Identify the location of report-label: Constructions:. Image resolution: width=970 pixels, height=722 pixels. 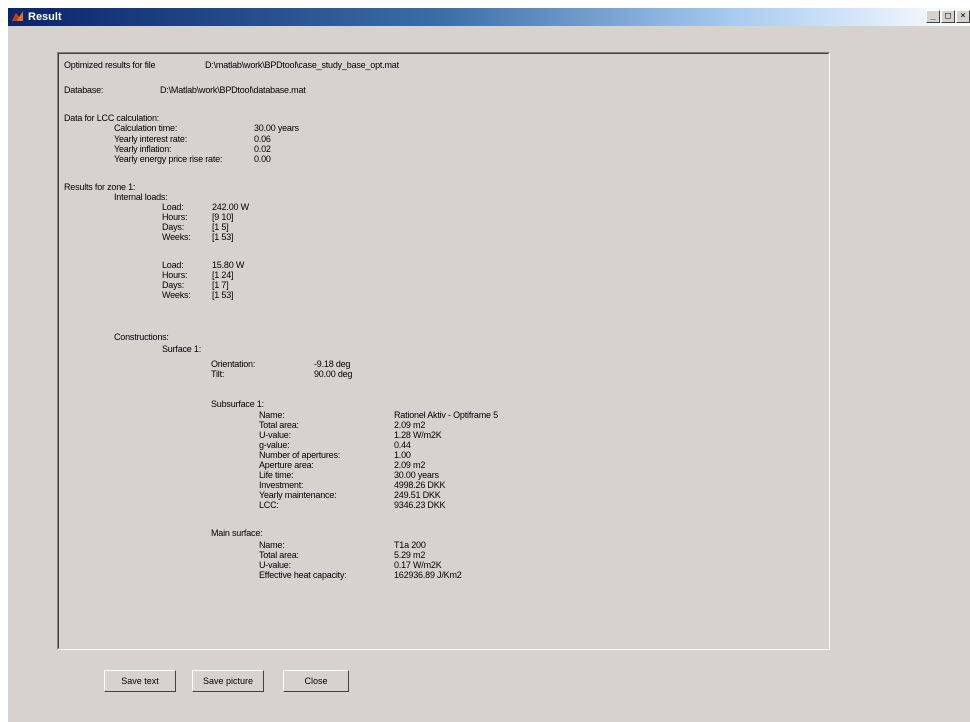
(141, 337).